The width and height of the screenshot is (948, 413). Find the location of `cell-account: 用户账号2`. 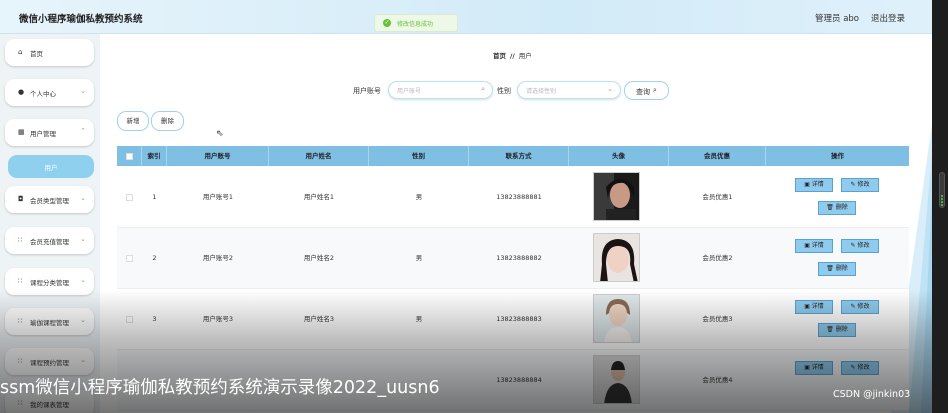

cell-account: 用户账号2 is located at coordinates (218, 258).